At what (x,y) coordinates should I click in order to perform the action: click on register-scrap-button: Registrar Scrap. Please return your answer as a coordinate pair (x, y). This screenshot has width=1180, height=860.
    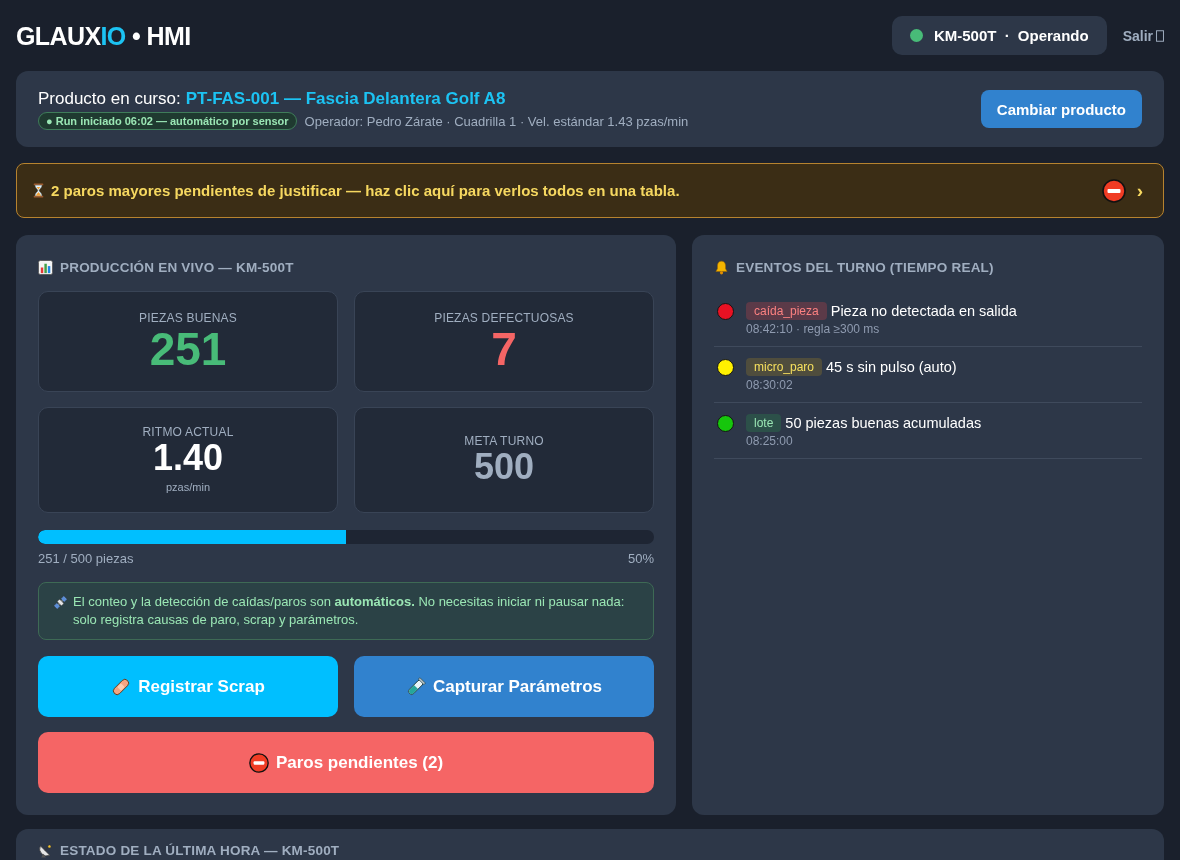
    Looking at the image, I should click on (188, 686).